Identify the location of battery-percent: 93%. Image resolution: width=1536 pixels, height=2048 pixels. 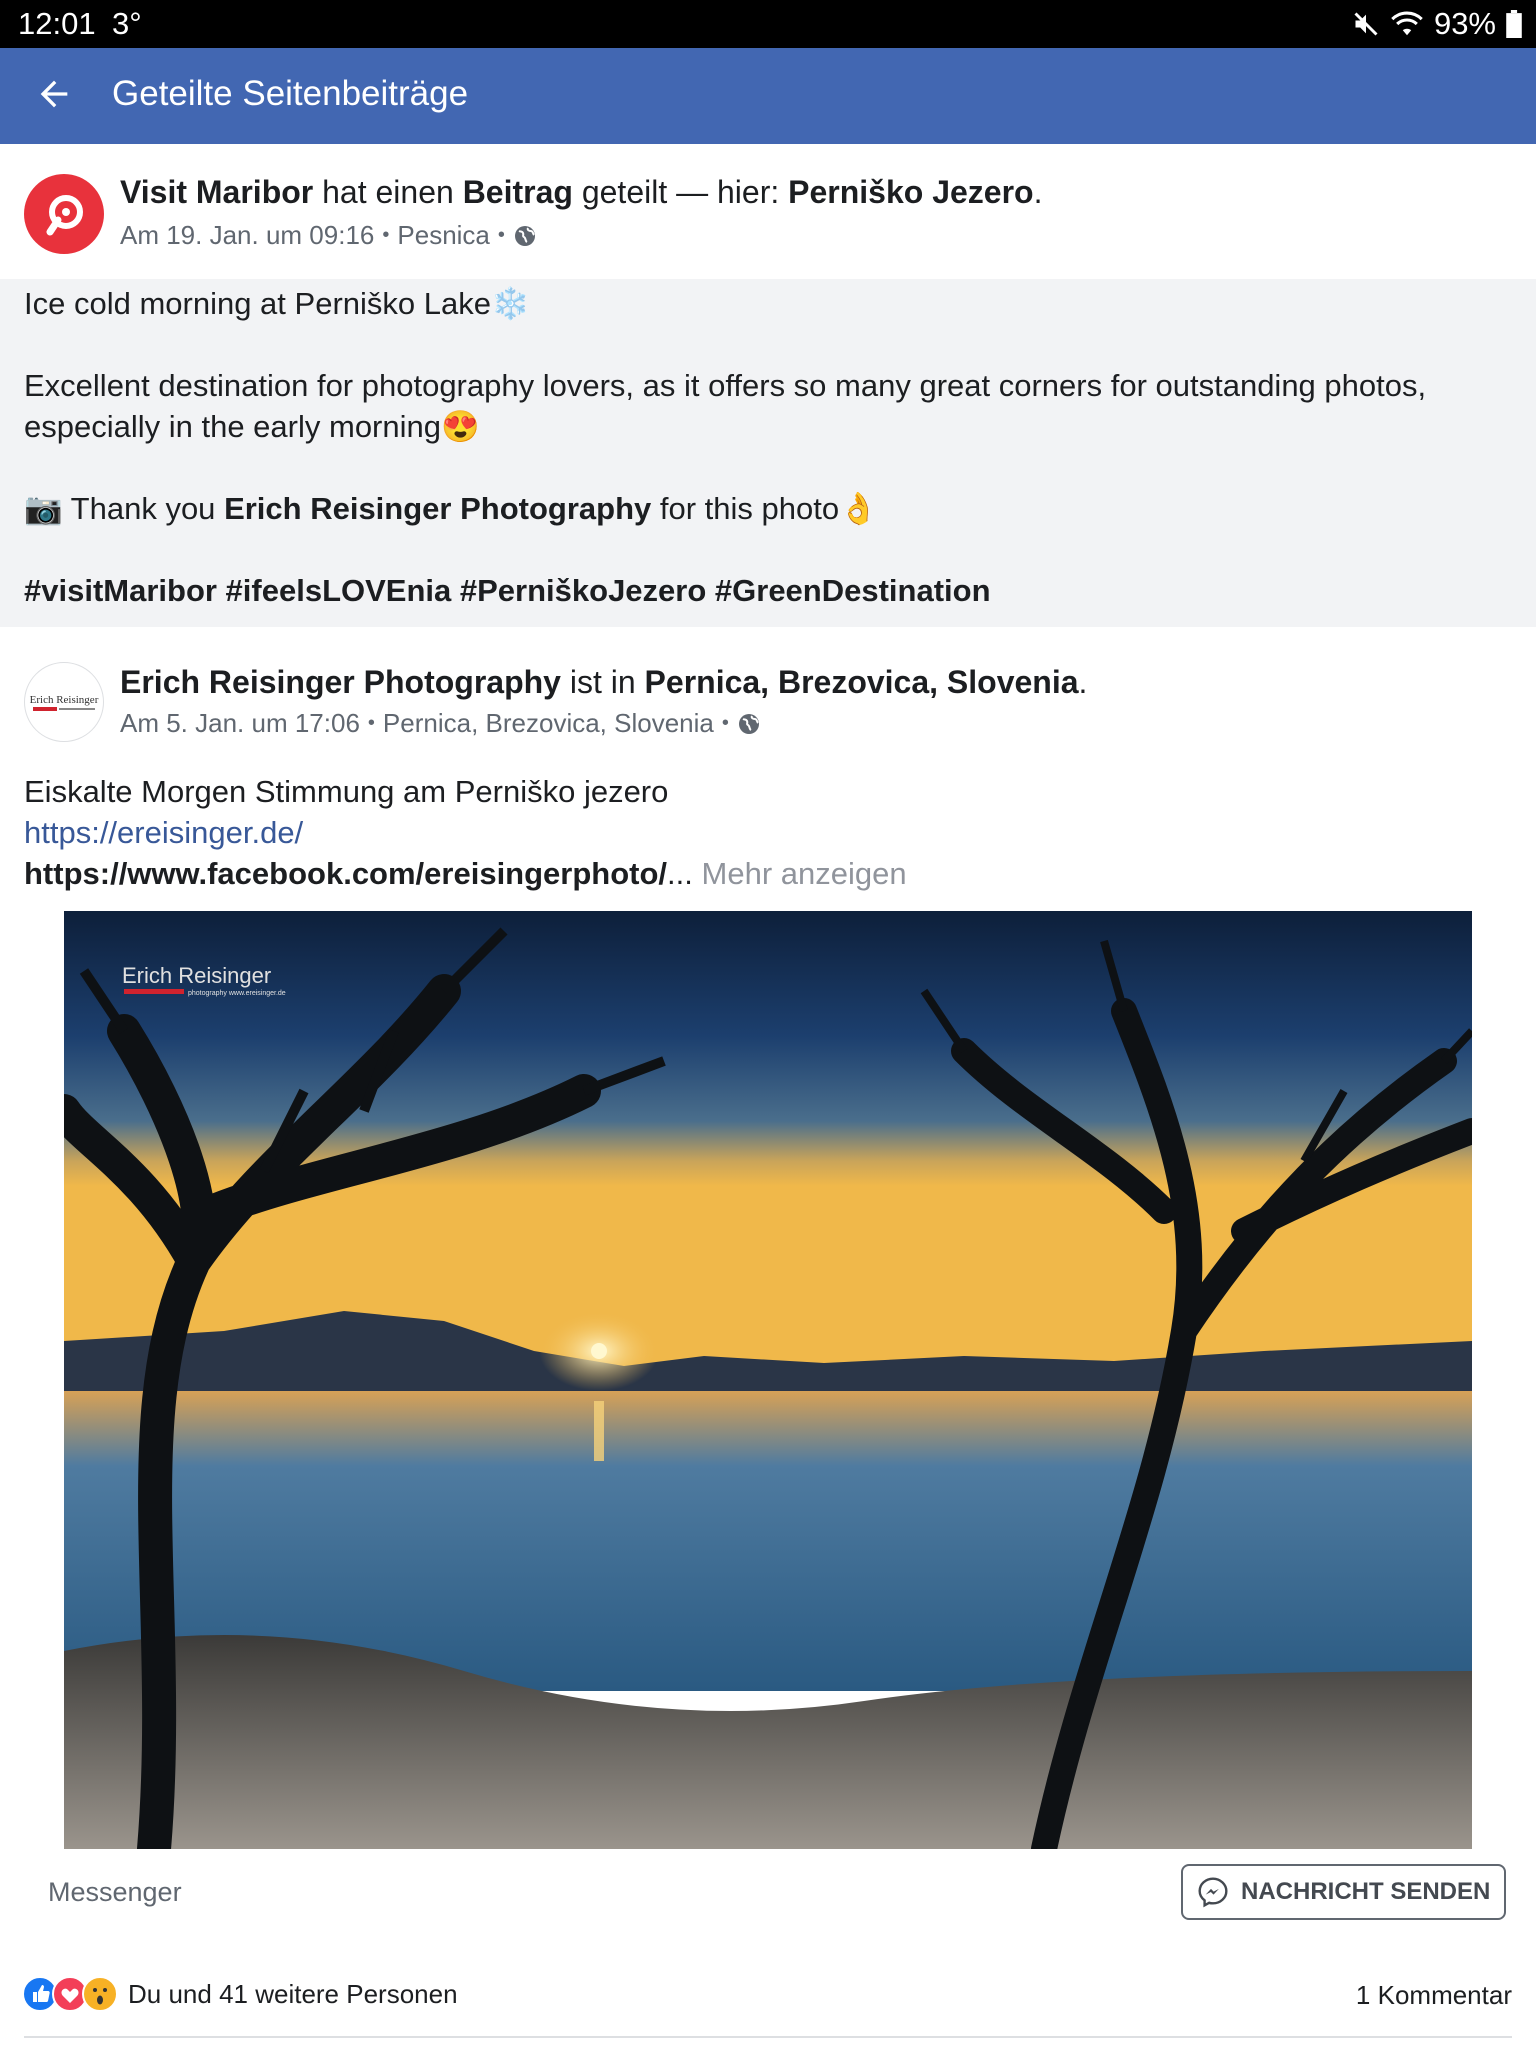
(1464, 23).